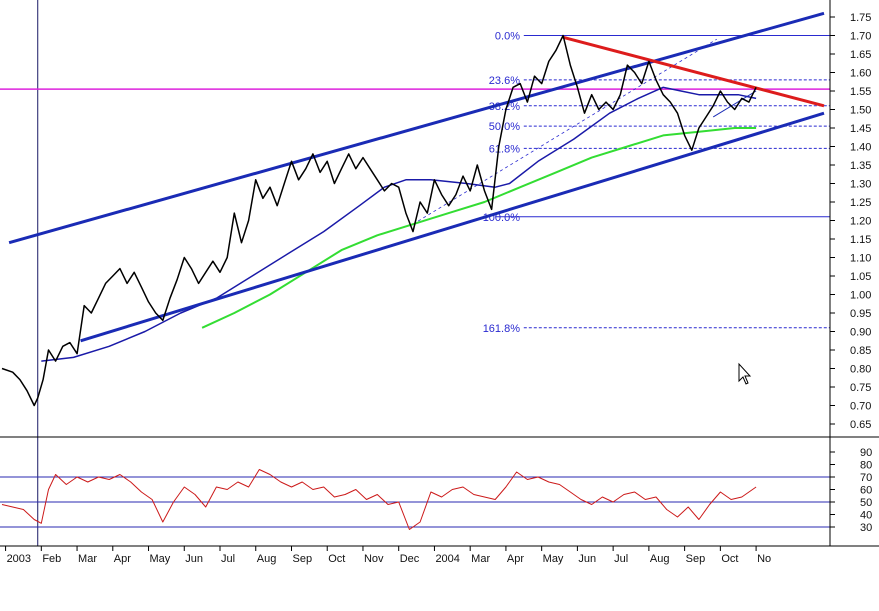 This screenshot has height=611, width=879. What do you see at coordinates (19, 559) in the screenshot?
I see `x-tick-label: 2003` at bounding box center [19, 559].